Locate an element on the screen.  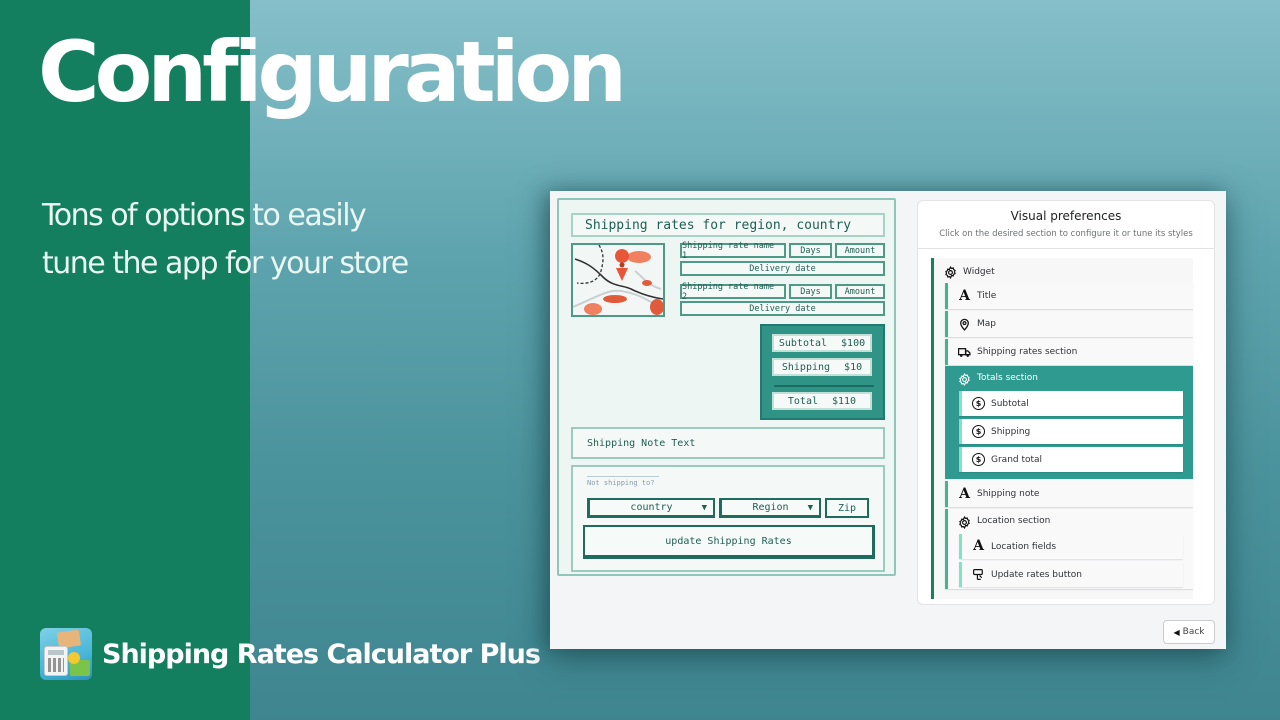
hero-title: Configuration is located at coordinates (332, 72).